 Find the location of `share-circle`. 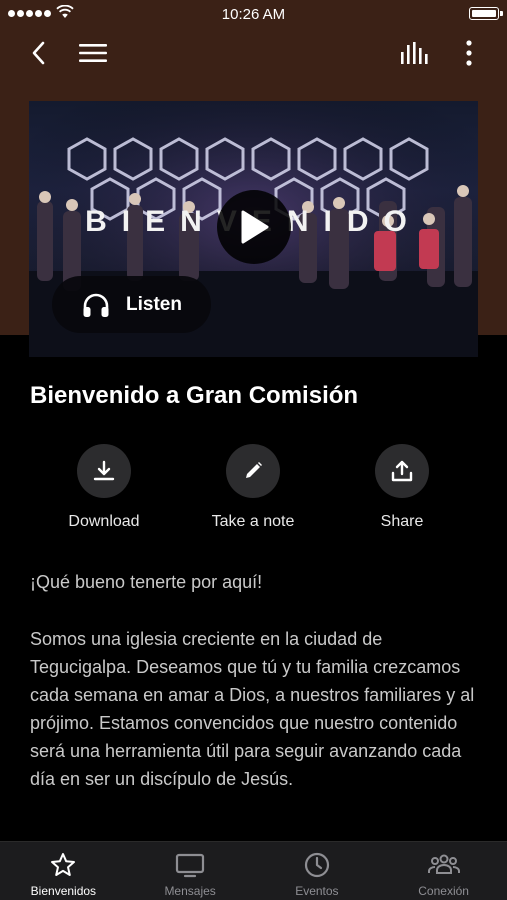

share-circle is located at coordinates (402, 471).